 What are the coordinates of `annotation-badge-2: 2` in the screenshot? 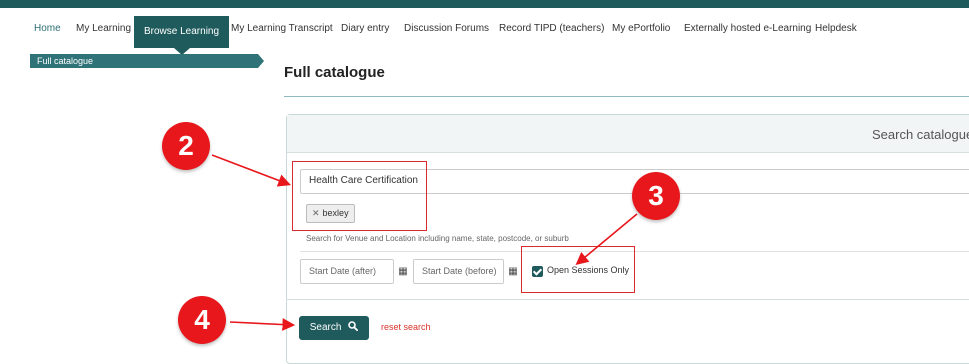 It's located at (186, 146).